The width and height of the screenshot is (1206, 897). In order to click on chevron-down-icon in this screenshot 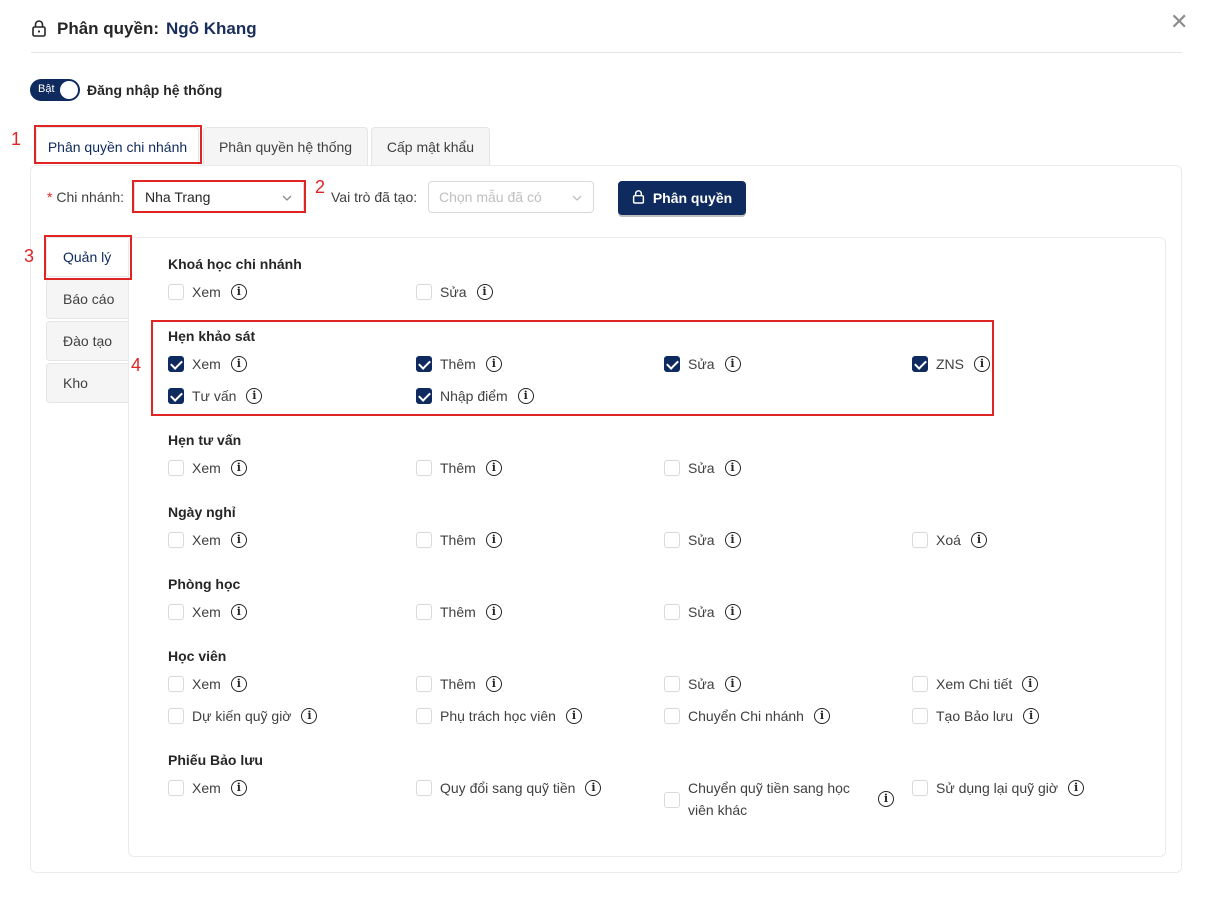, I will do `click(577, 199)`.